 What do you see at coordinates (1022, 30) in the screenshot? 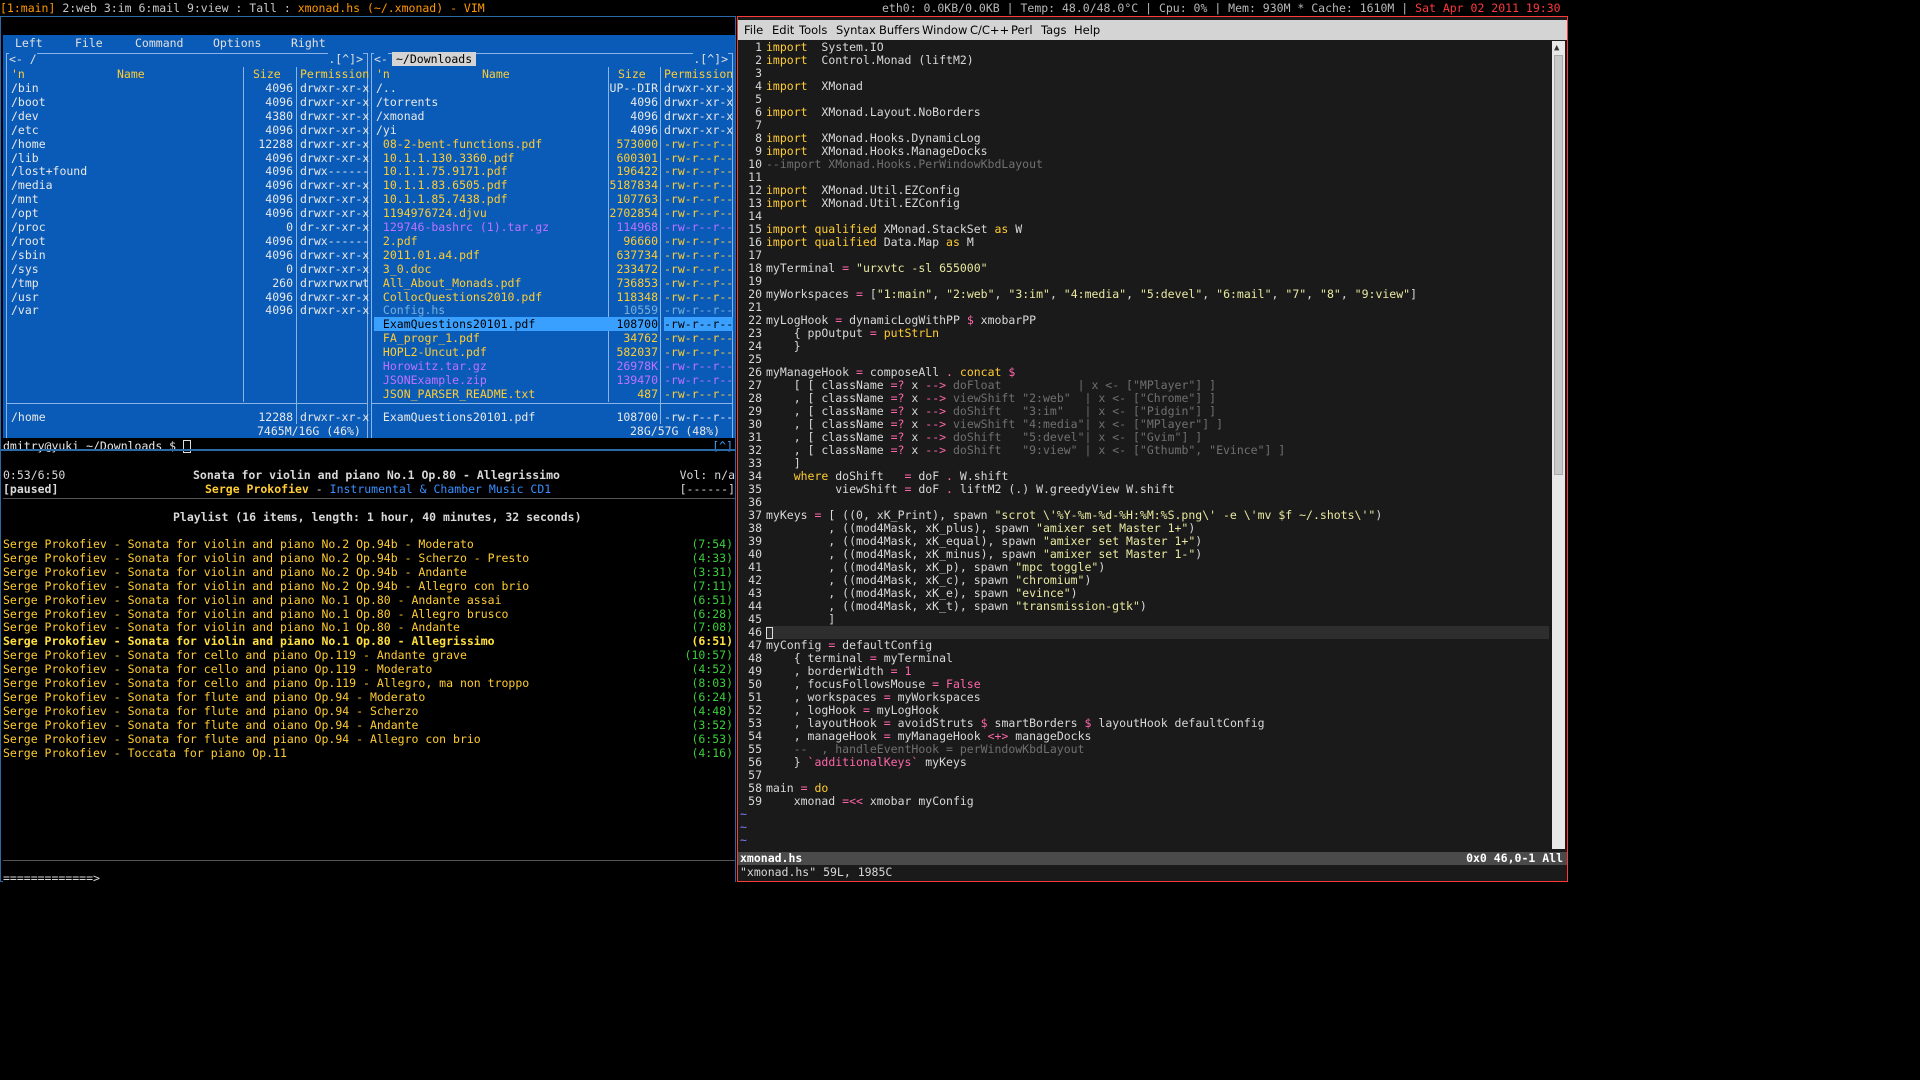
I see `menu-perl: Perl` at bounding box center [1022, 30].